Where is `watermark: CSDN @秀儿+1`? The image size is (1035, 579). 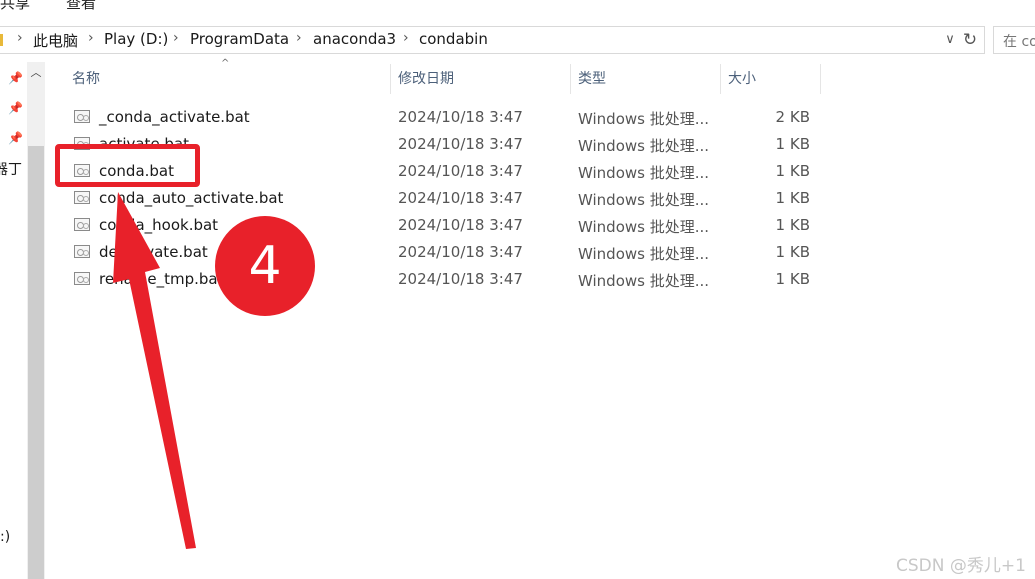
watermark: CSDN @秀儿+1 is located at coordinates (961, 566).